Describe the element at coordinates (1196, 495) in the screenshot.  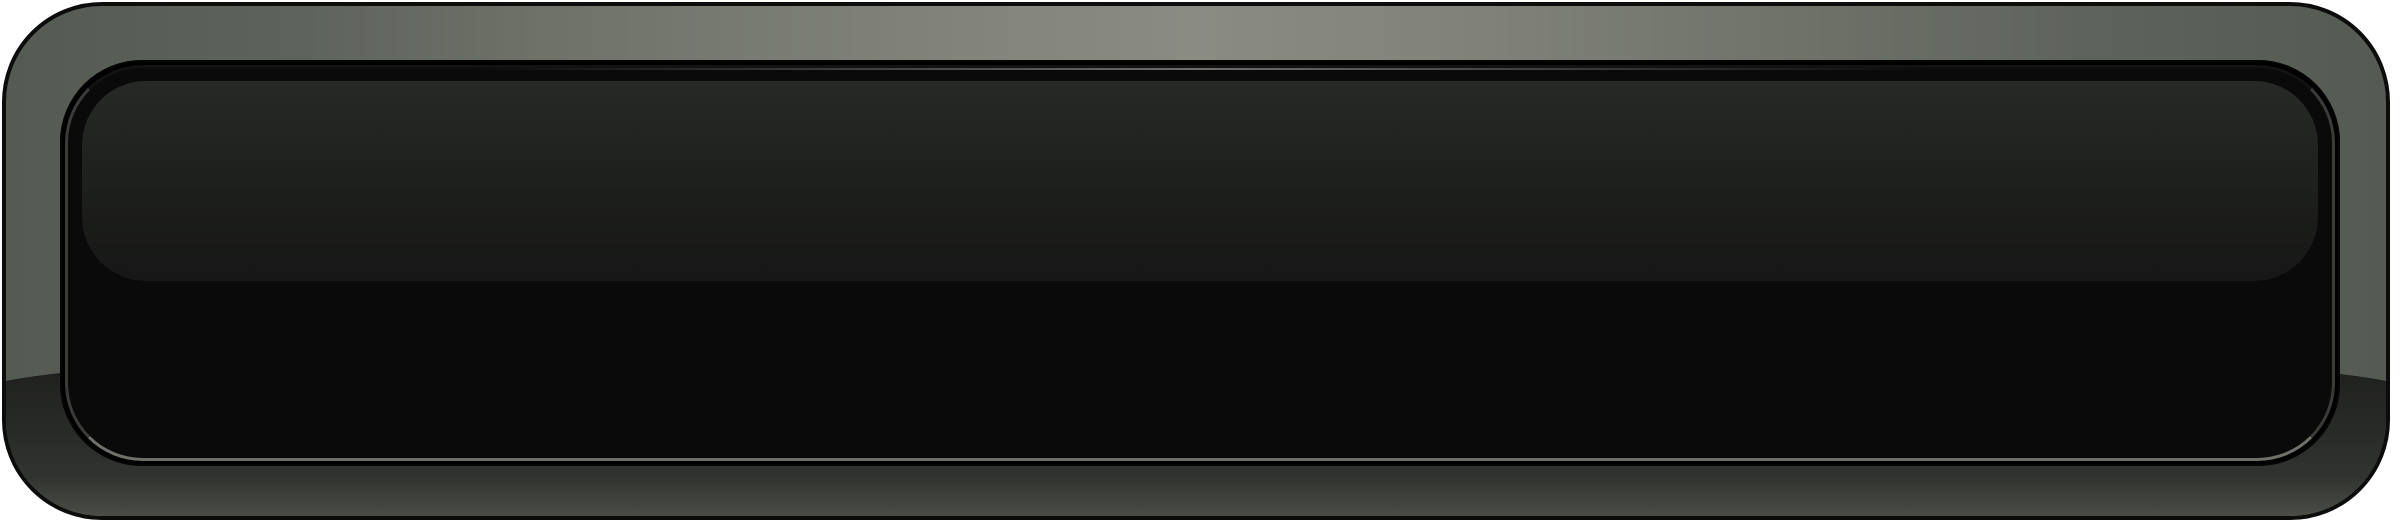
I see `shell-bottom-rim` at that location.